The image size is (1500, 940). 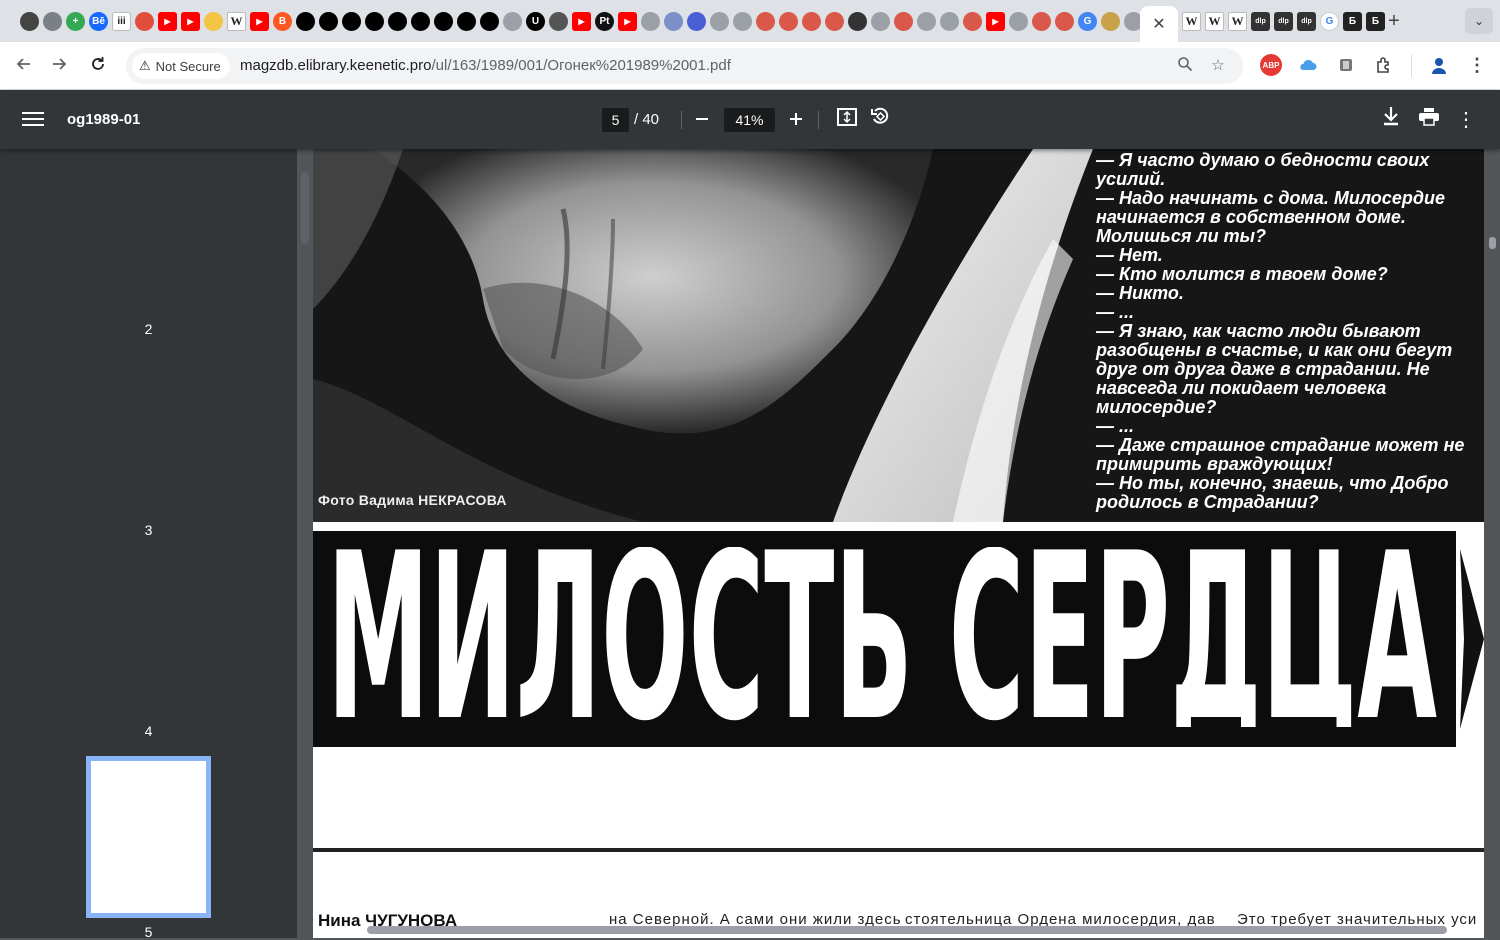 What do you see at coordinates (1185, 66) in the screenshot?
I see `zoom-magnifier-icon` at bounding box center [1185, 66].